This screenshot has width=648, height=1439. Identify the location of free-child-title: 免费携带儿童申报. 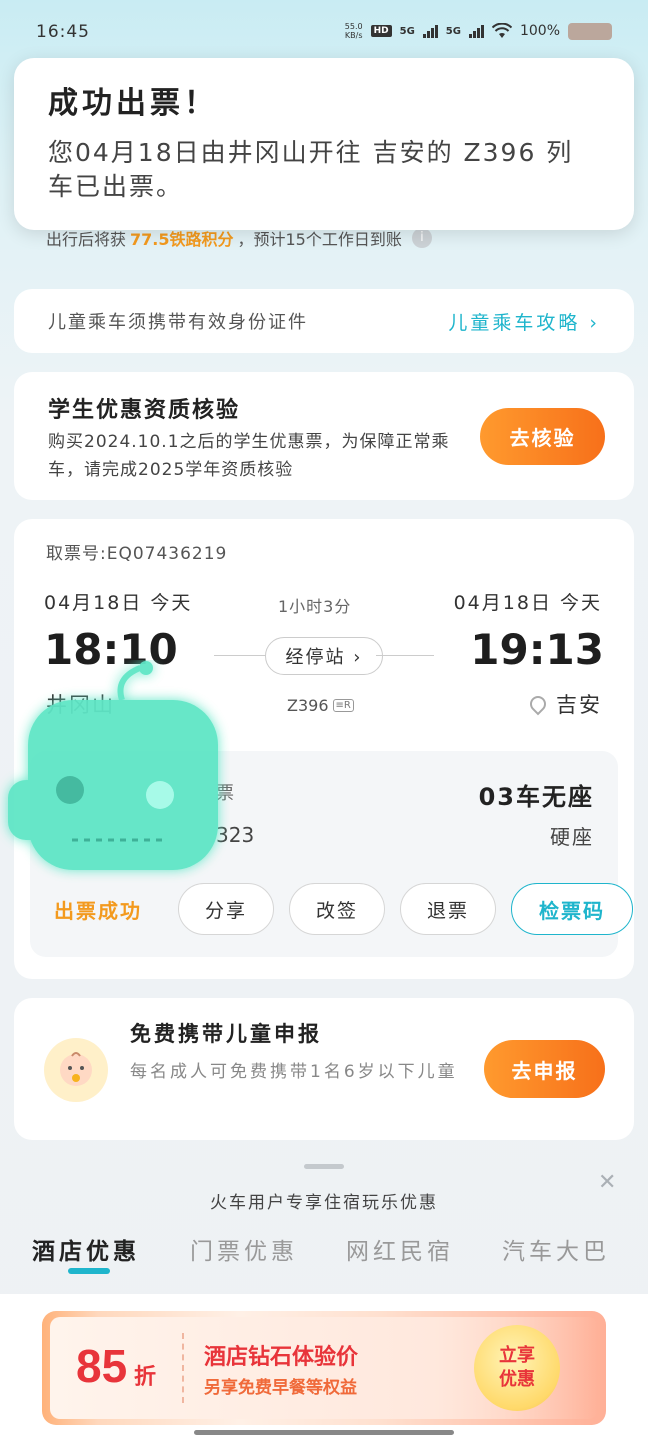
(226, 1034).